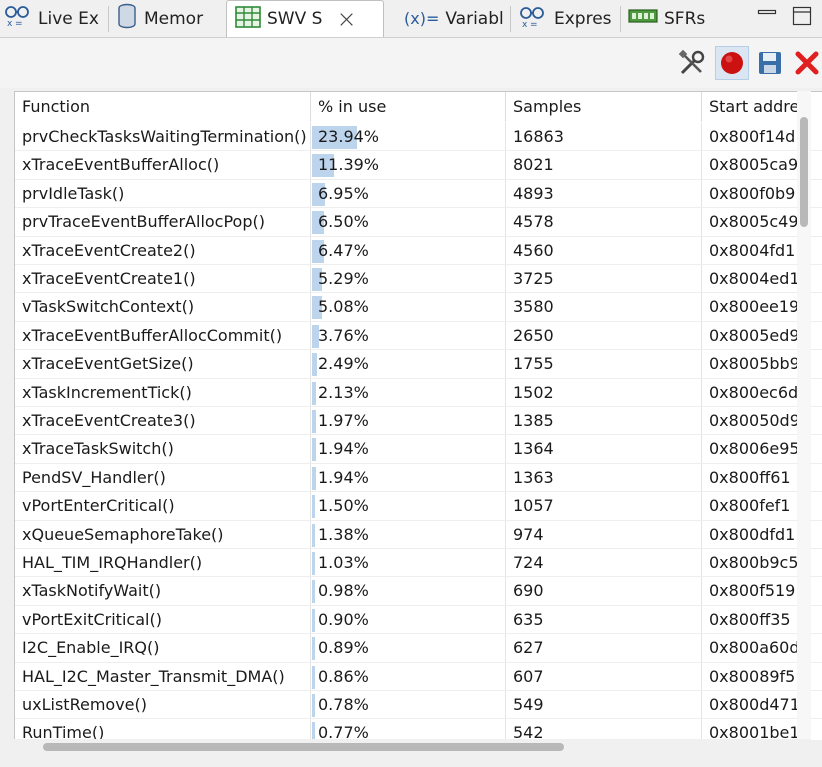  I want to click on remove-button, so click(806, 63).